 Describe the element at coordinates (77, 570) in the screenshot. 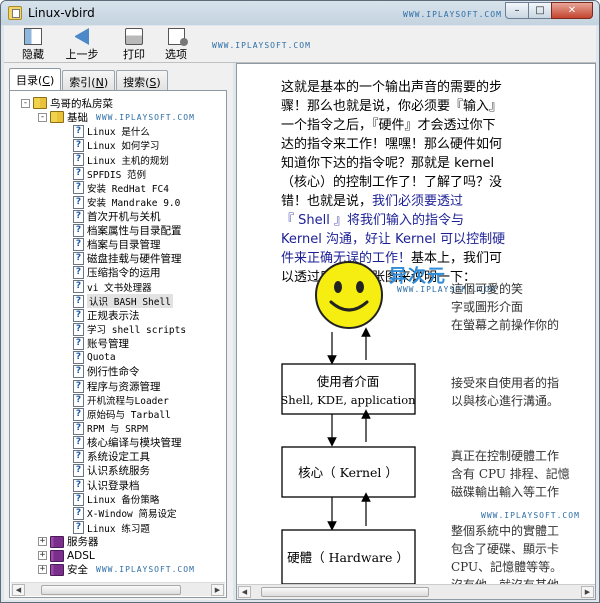

I see `tree-item-label: 安全` at that location.